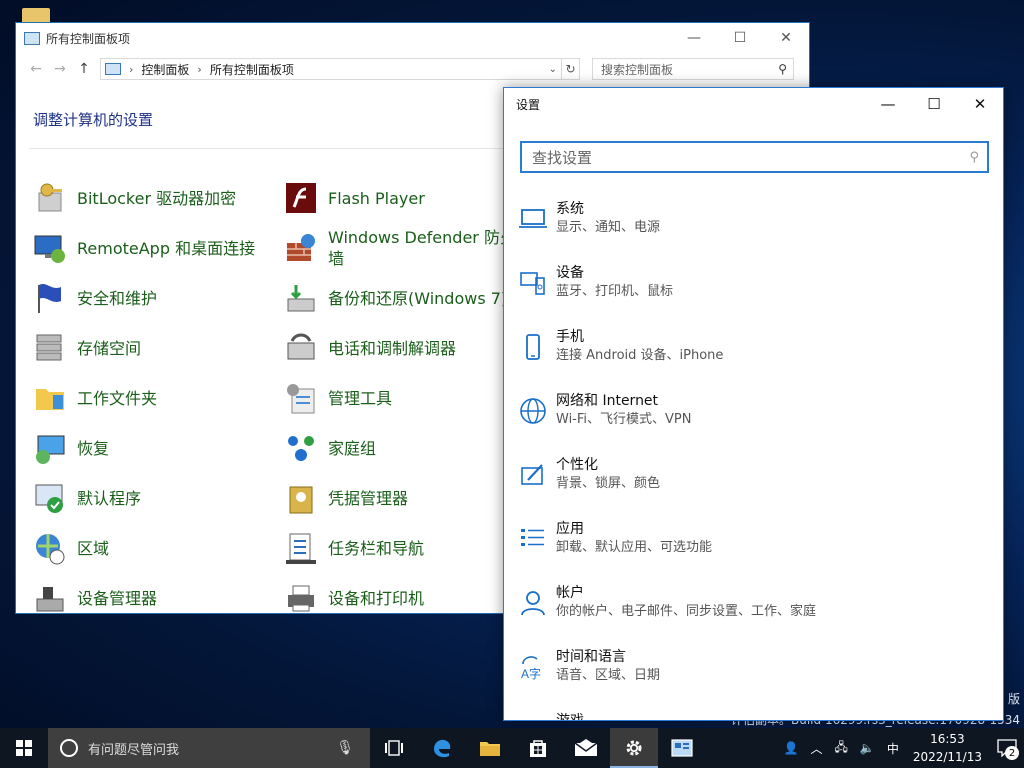 The width and height of the screenshot is (1024, 768). Describe the element at coordinates (570, 593) in the screenshot. I see `settings-category-title: 帐户` at that location.